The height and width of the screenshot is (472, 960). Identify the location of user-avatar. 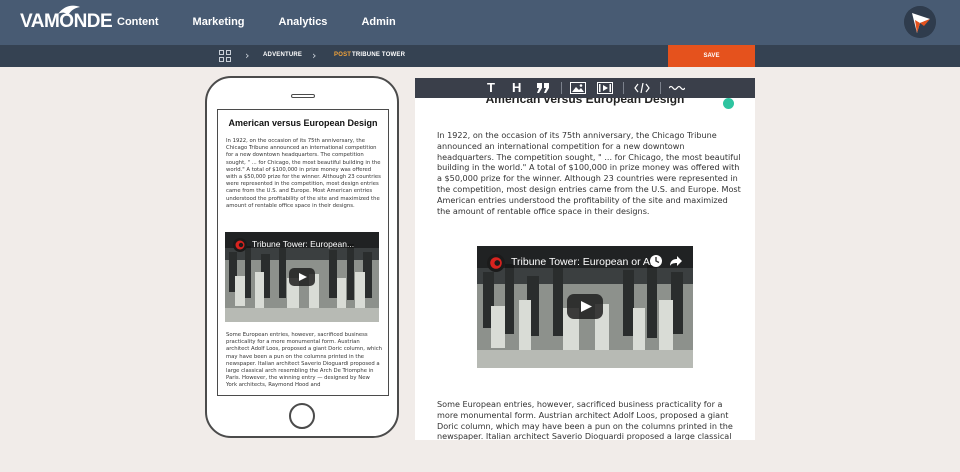
(920, 22).